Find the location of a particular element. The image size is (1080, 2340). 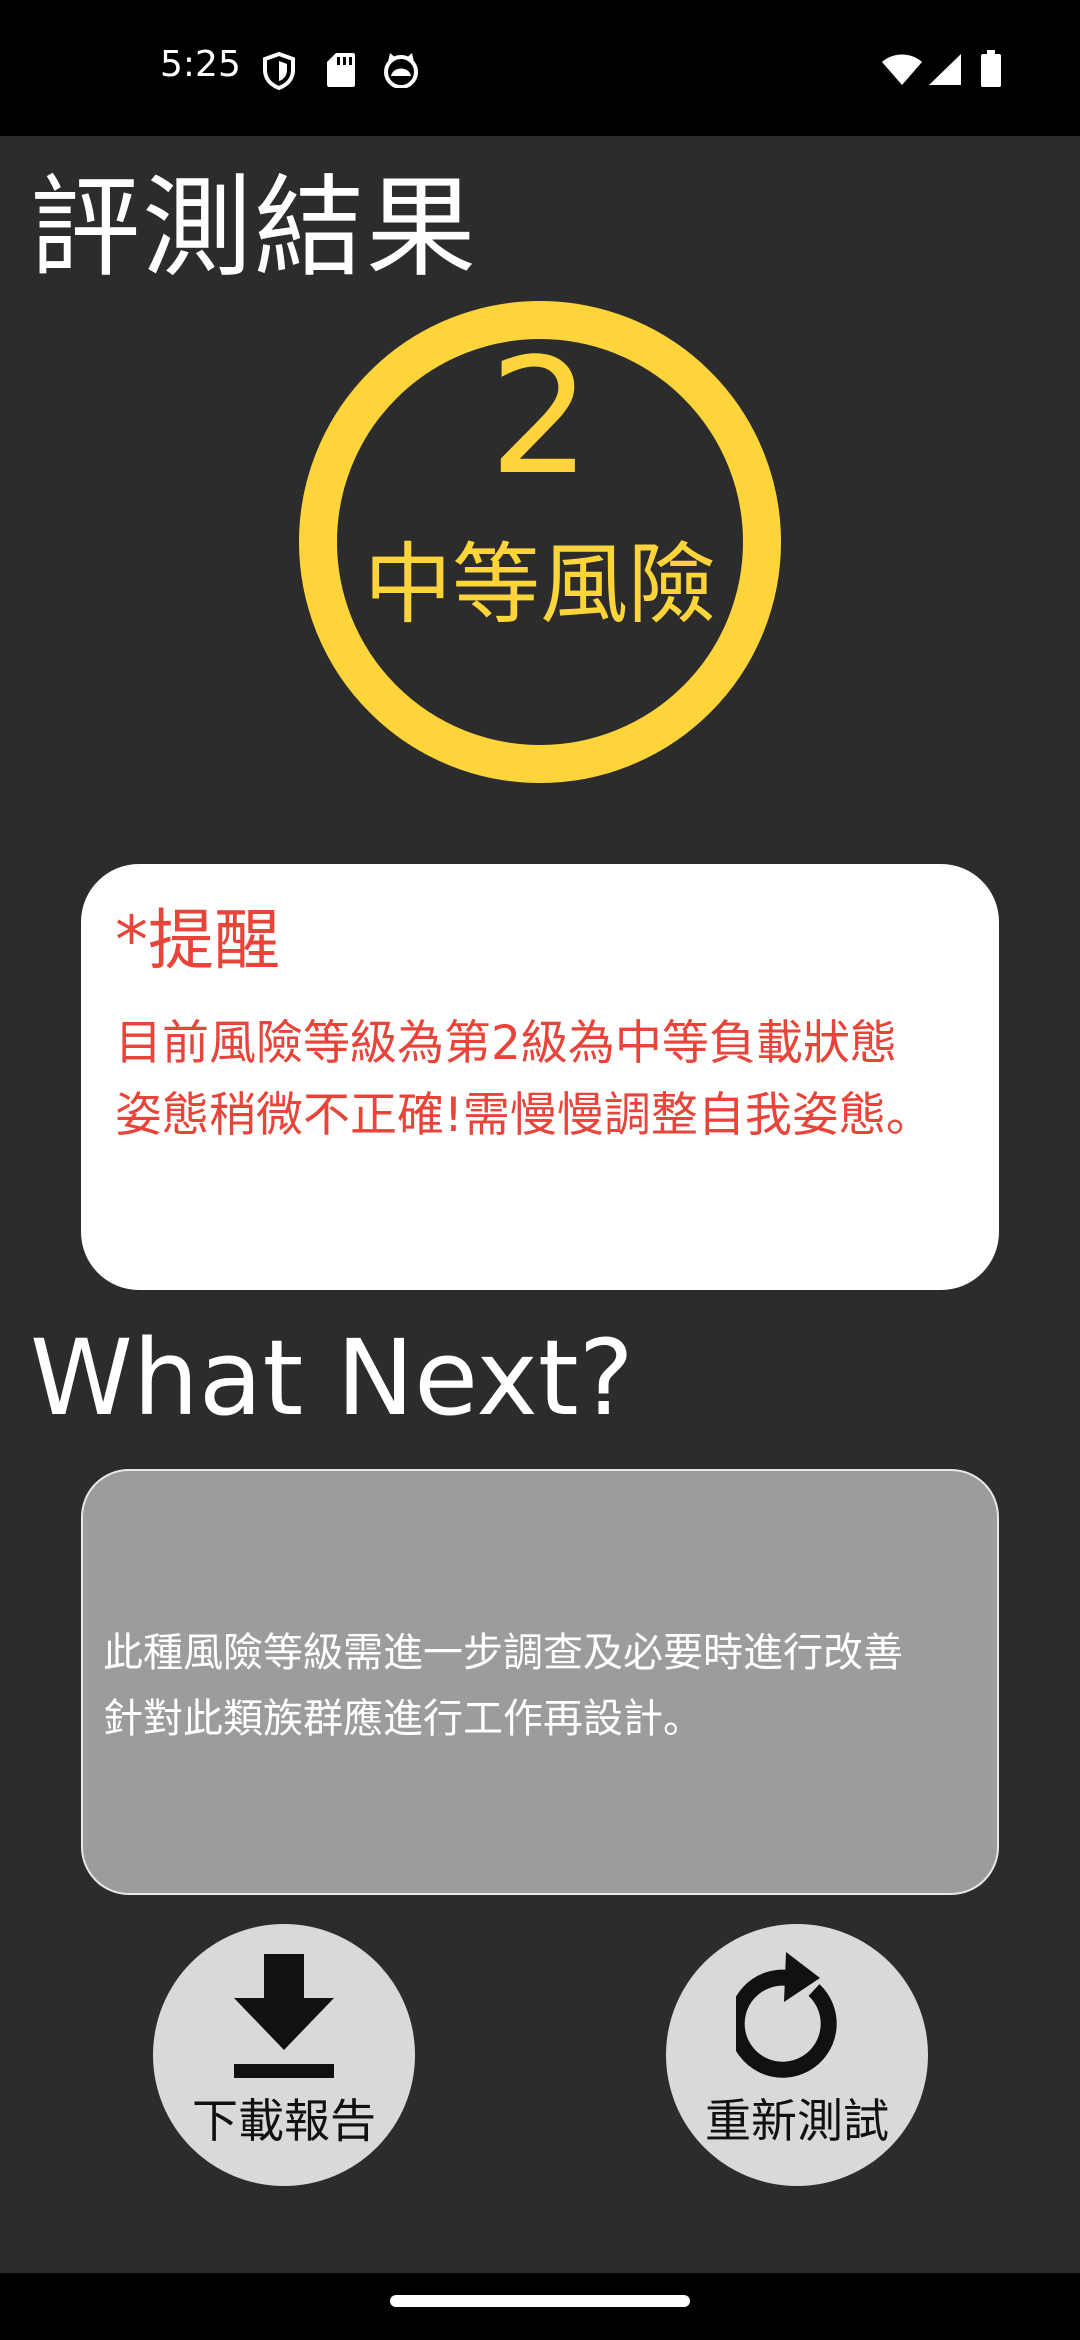

signal-icon is located at coordinates (945, 69).